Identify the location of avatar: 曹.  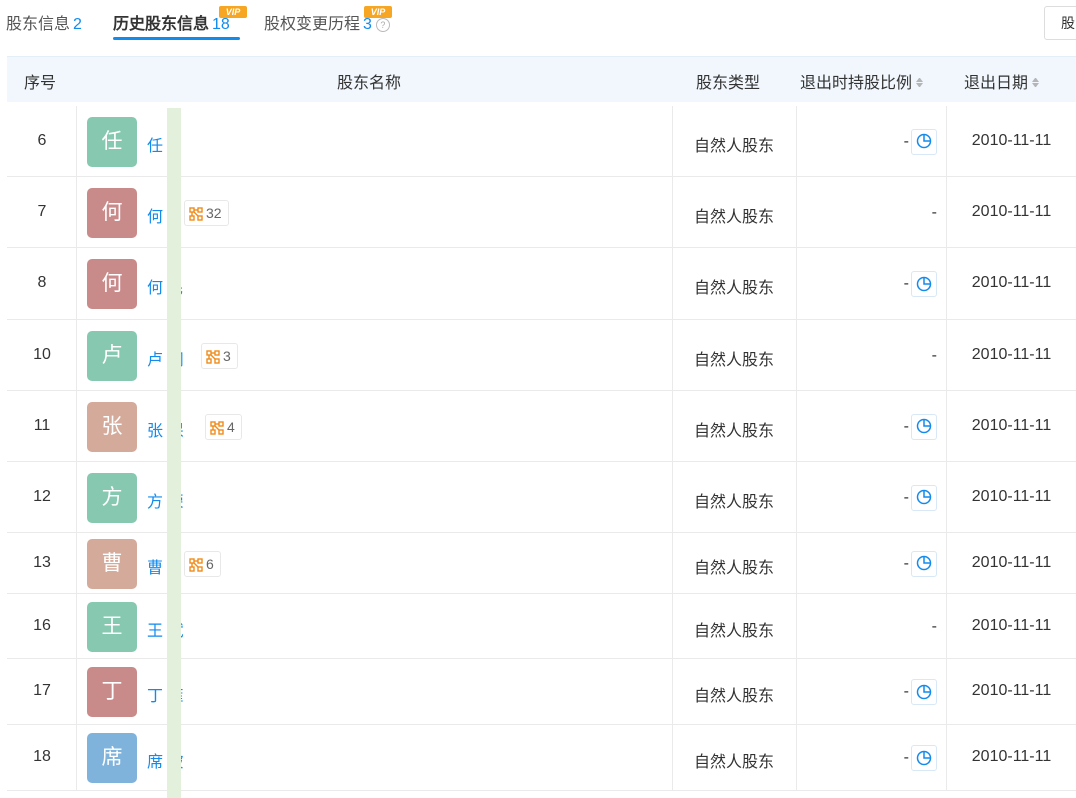
(112, 563).